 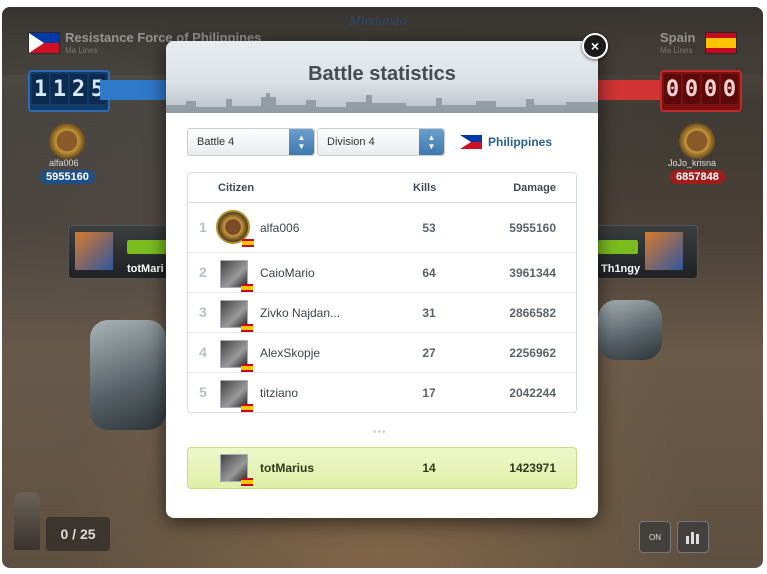 What do you see at coordinates (697, 177) in the screenshot?
I see `right-hero-damage: 6857848` at bounding box center [697, 177].